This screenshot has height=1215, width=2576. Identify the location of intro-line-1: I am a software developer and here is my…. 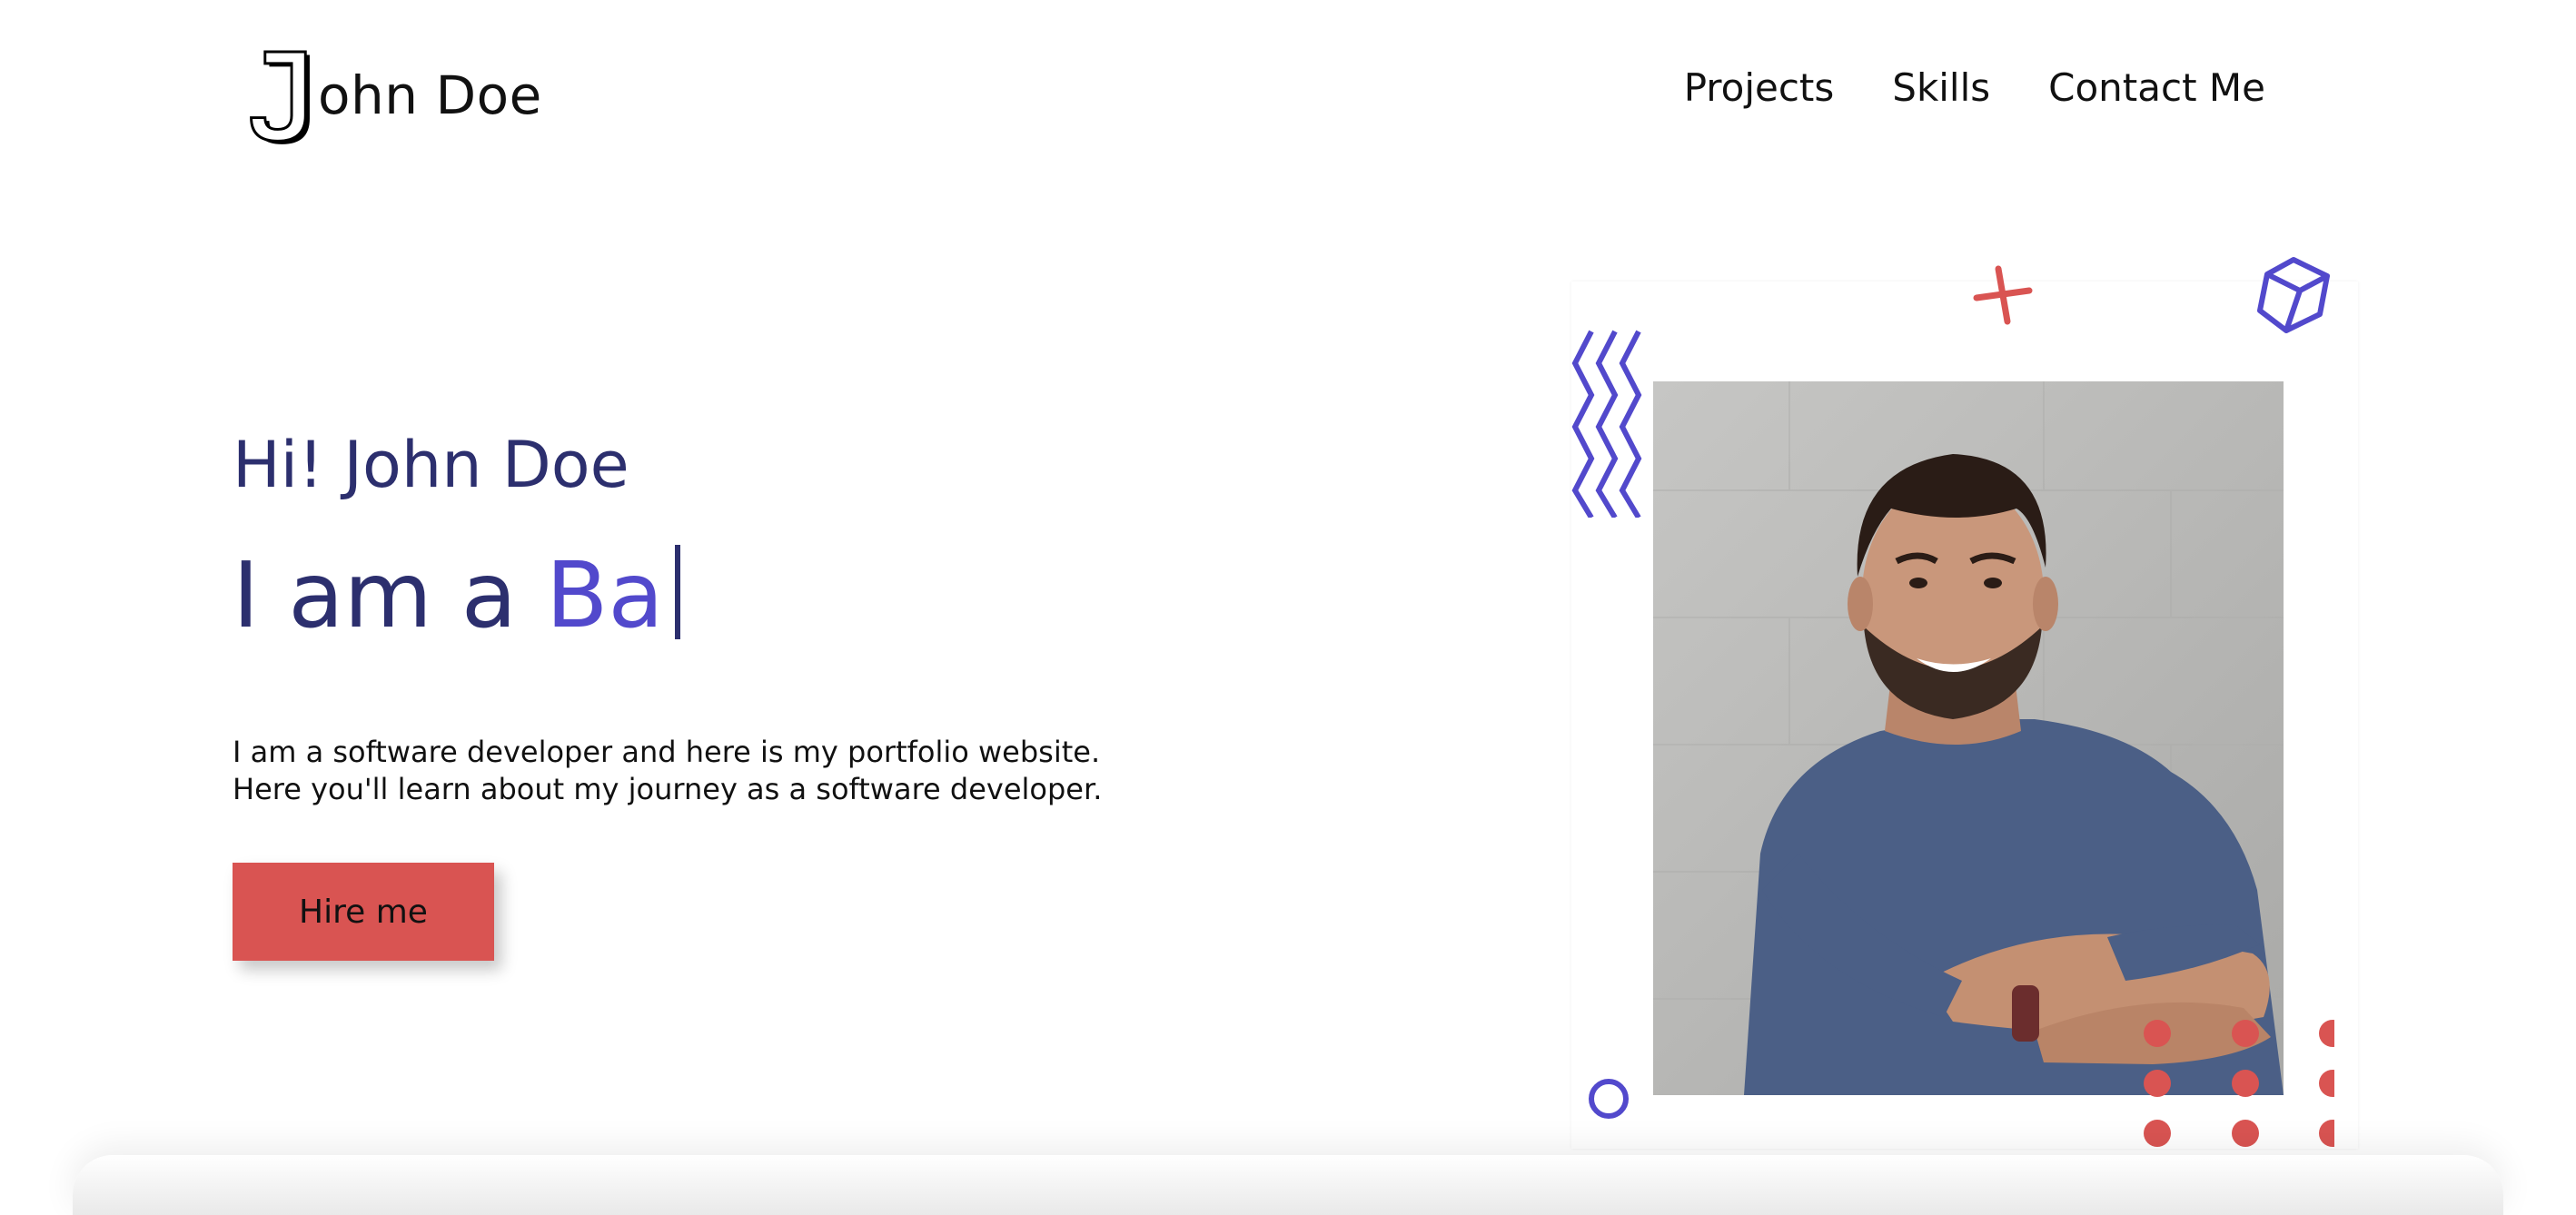
(667, 752).